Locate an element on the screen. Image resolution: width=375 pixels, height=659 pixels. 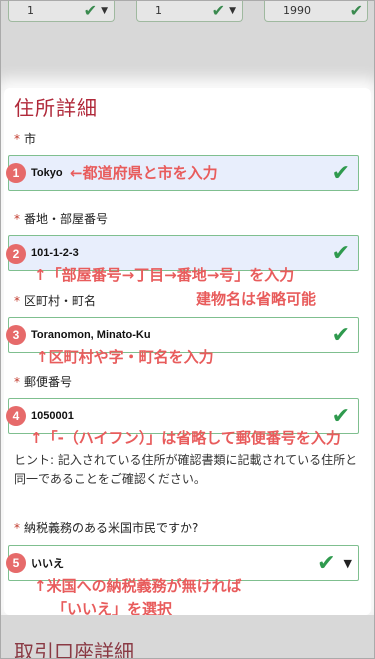
us-tax-value: いいえ is located at coordinates (47, 564).